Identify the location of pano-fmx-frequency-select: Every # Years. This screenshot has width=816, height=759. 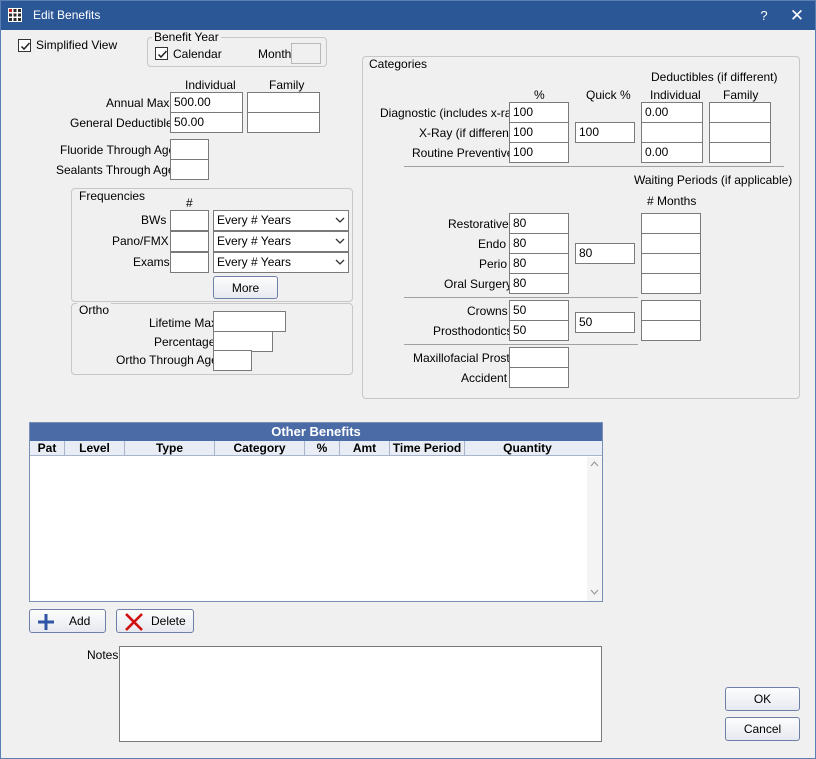
(281, 241).